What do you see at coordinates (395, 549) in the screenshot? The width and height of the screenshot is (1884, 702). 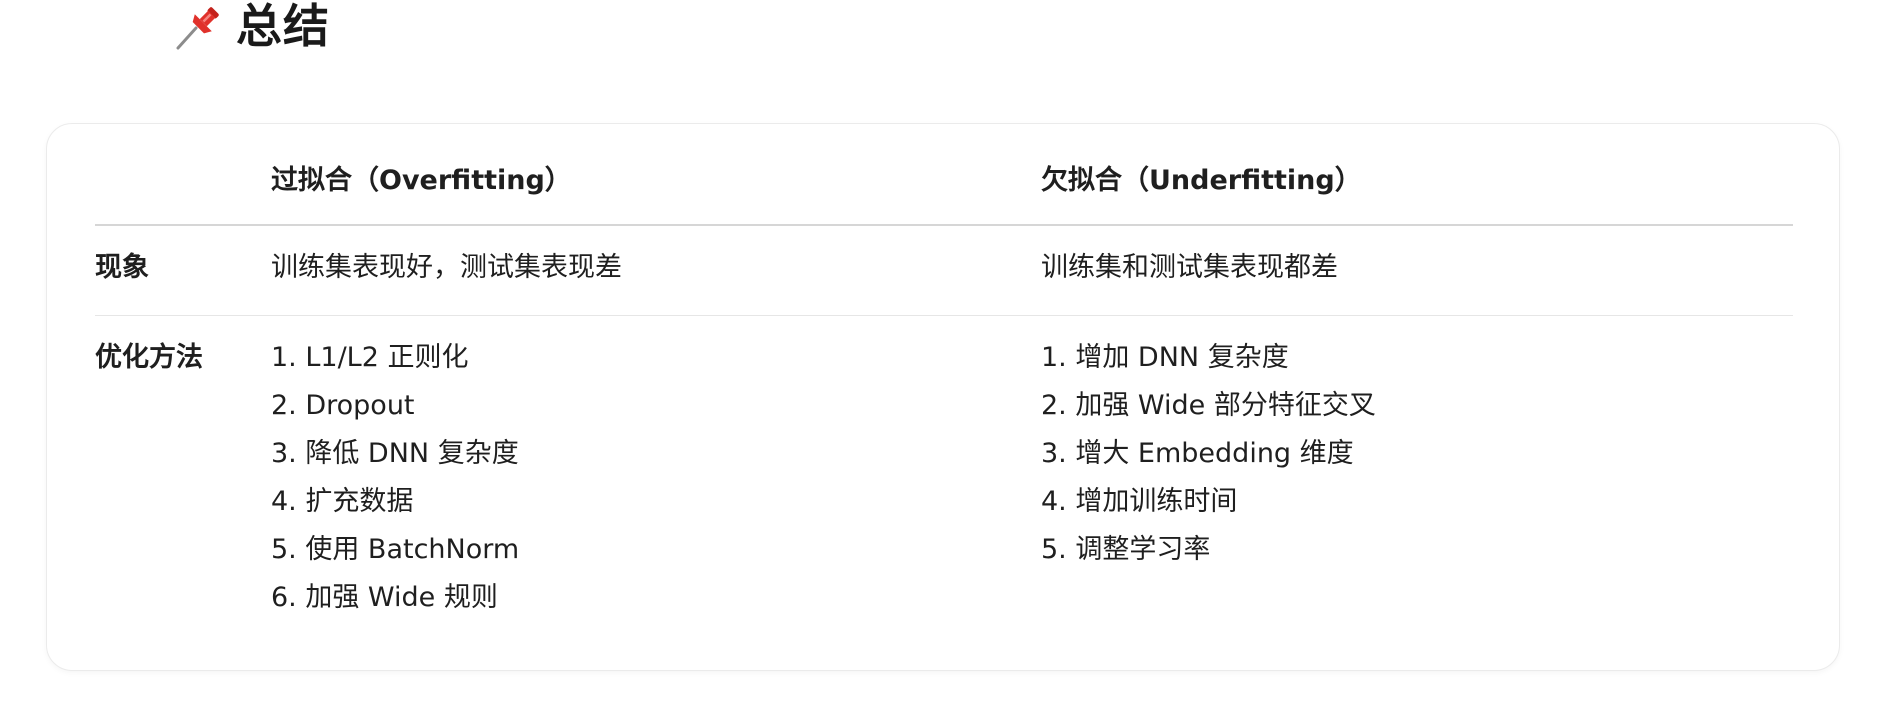 I see `list-item: 5. 使用 BatchNorm` at bounding box center [395, 549].